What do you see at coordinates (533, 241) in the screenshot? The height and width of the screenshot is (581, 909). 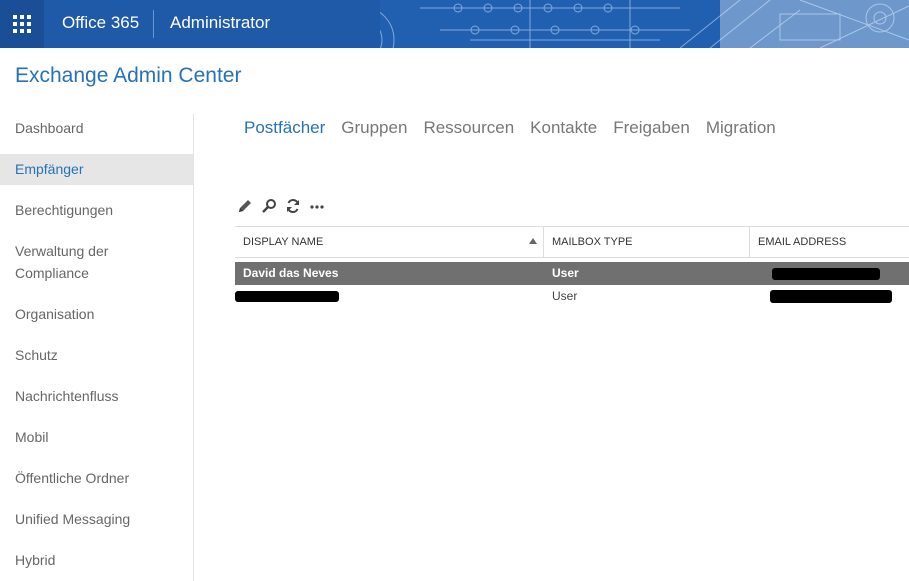 I see `sort-ascending-icon` at bounding box center [533, 241].